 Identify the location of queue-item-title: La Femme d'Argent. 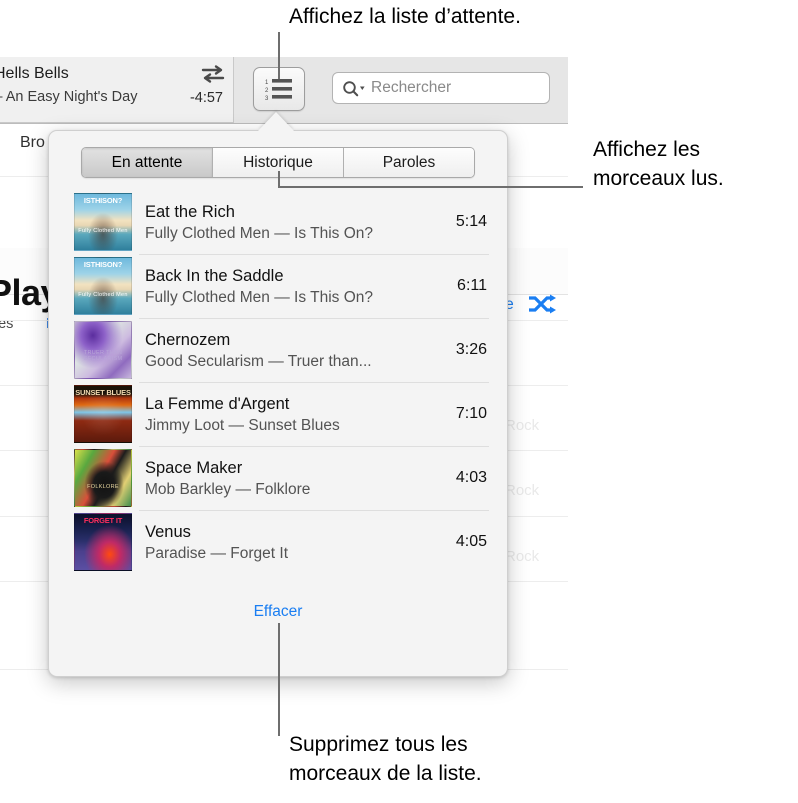
(217, 403).